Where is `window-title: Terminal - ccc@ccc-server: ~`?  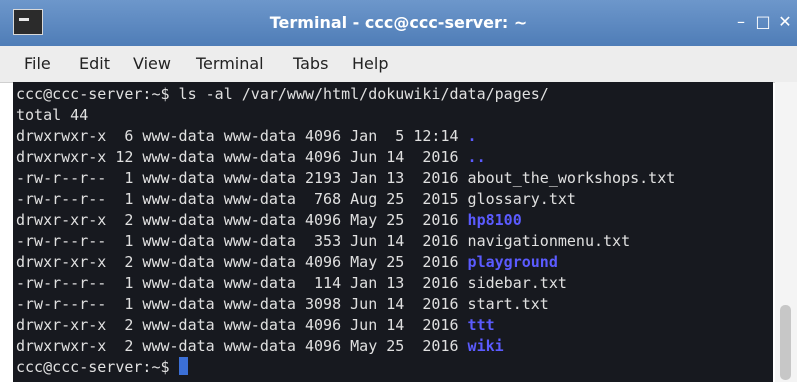 window-title: Terminal - ccc@ccc-server: ~ is located at coordinates (398, 22).